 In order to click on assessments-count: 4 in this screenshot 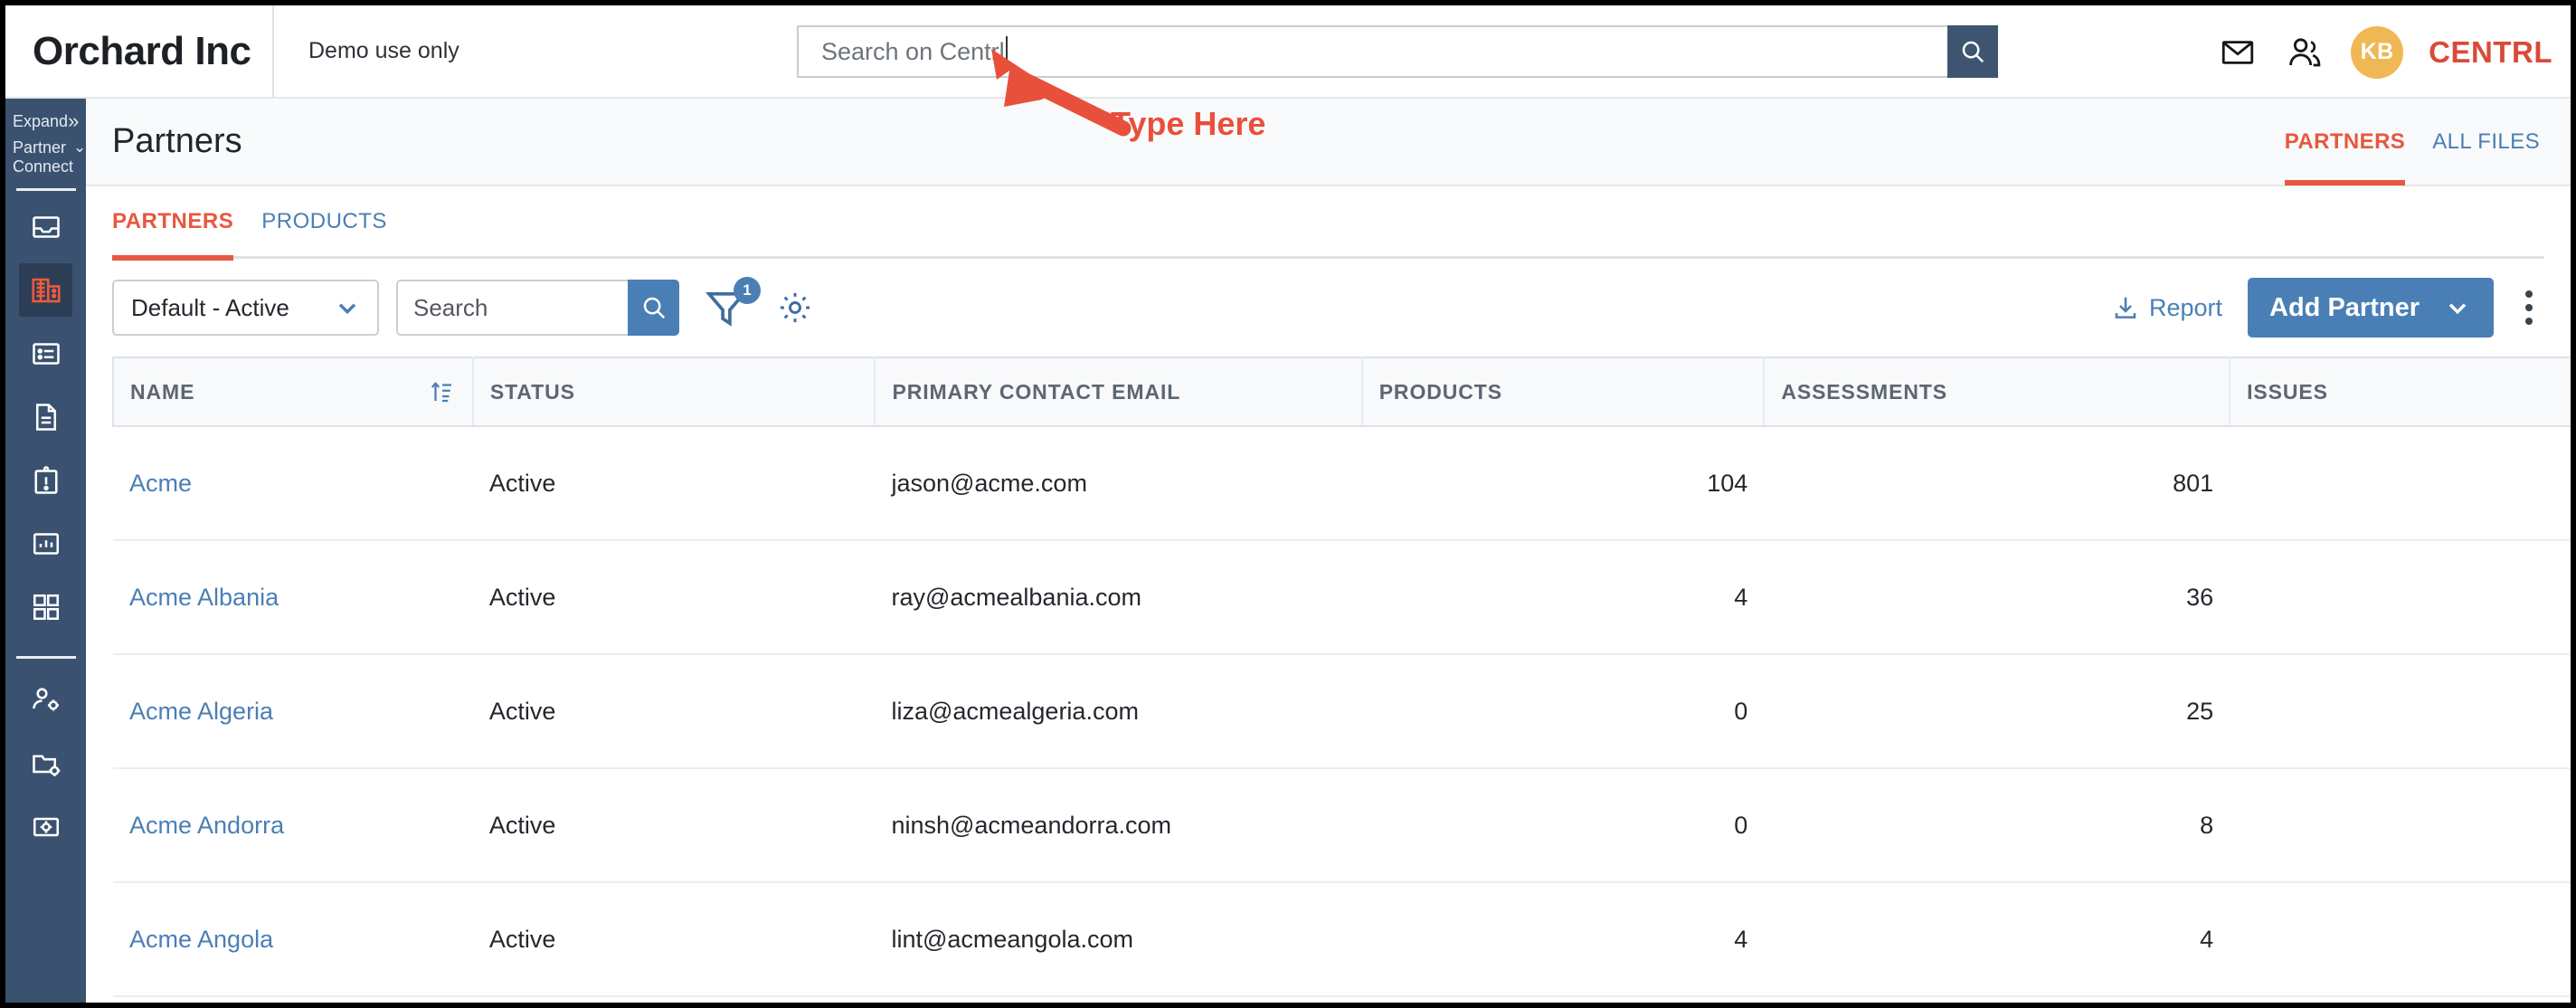, I will do `click(2206, 939)`.